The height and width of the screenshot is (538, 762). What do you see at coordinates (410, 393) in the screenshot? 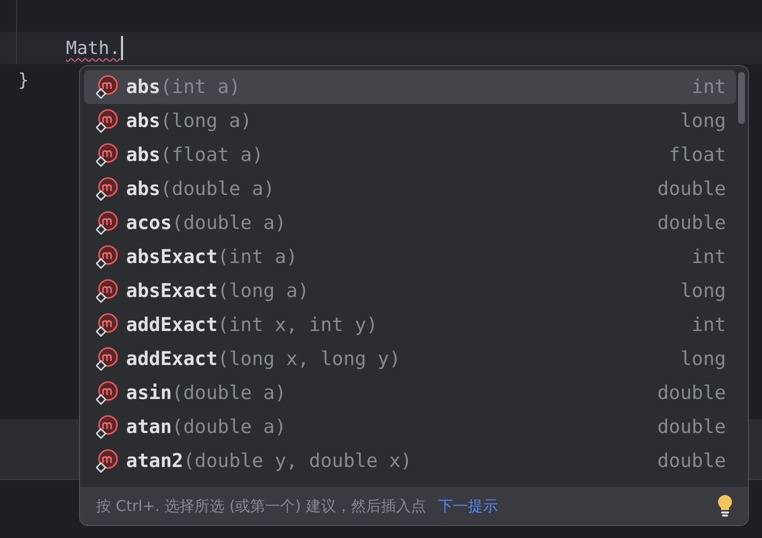
I see `completion-item: asin(double a) double` at bounding box center [410, 393].